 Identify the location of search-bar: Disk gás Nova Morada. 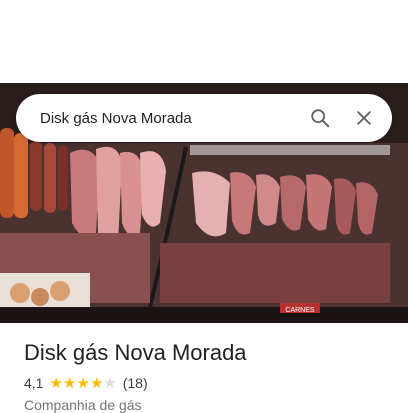
(204, 118).